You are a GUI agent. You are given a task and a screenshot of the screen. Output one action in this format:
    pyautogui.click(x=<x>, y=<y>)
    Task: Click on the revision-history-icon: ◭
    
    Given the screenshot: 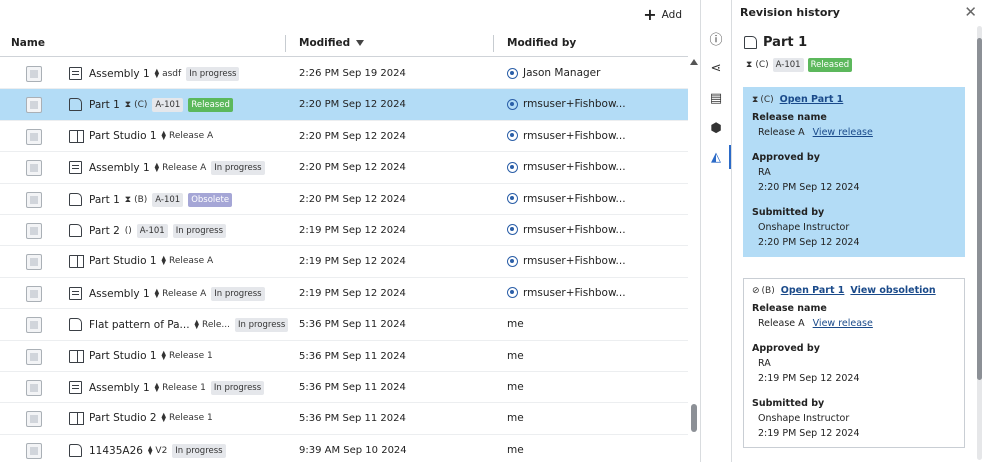 What is the action you would take?
    pyautogui.click(x=716, y=157)
    